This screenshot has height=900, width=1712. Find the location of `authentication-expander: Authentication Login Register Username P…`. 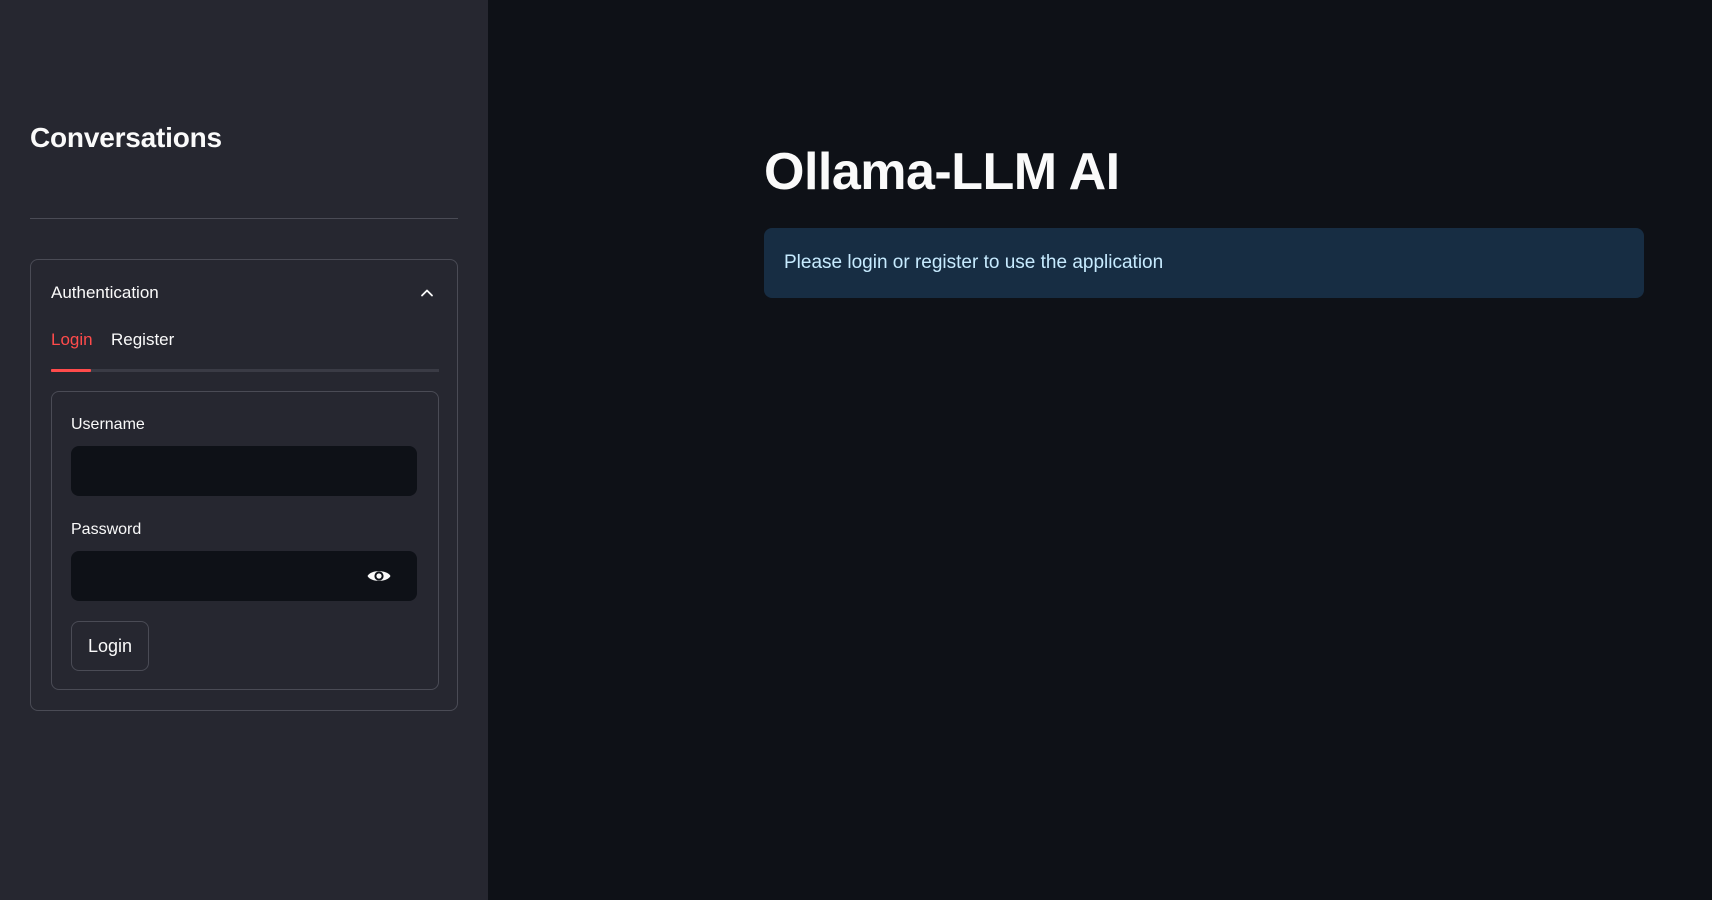

authentication-expander: Authentication Login Register Username P… is located at coordinates (244, 485).